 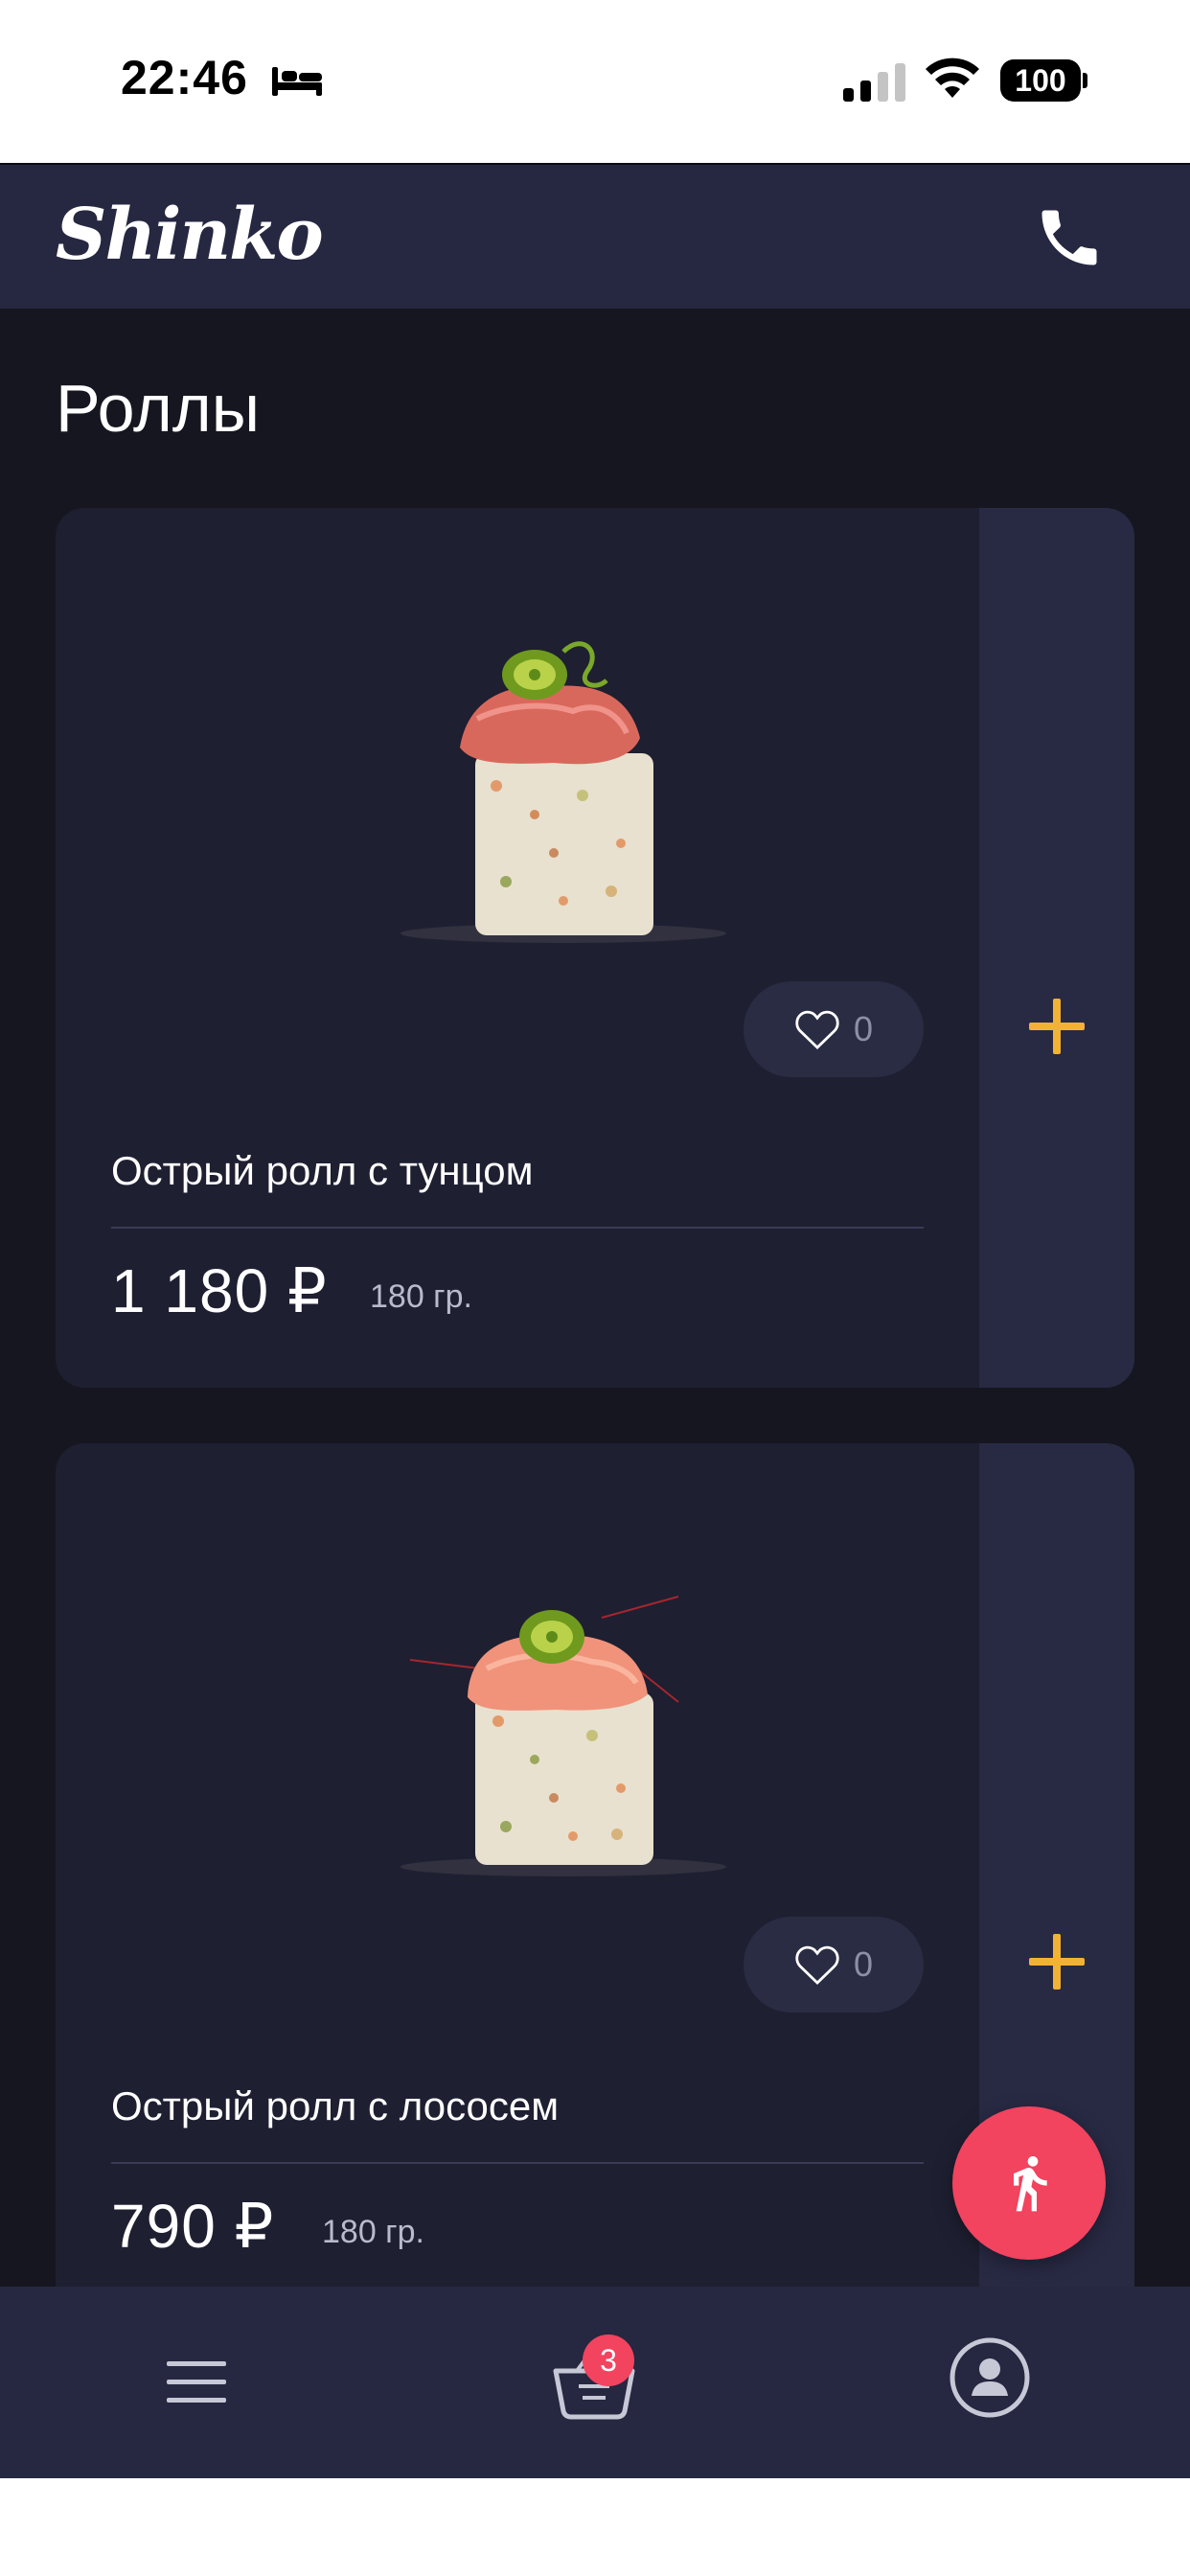 I want to click on product-price: 790 ₽, so click(x=193, y=2226).